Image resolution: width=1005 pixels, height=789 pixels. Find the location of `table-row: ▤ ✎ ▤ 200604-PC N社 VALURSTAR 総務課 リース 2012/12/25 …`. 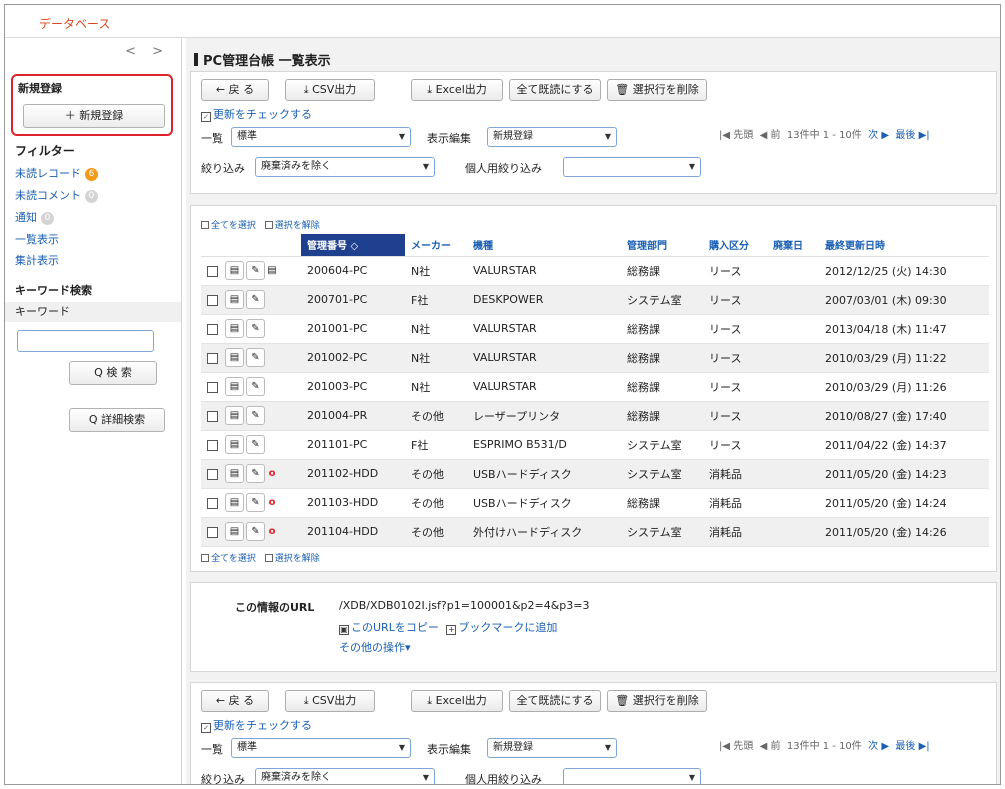

table-row: ▤ ✎ ▤ 200604-PC N社 VALURSTAR 総務課 リース 2012/12/25 … is located at coordinates (595, 271).